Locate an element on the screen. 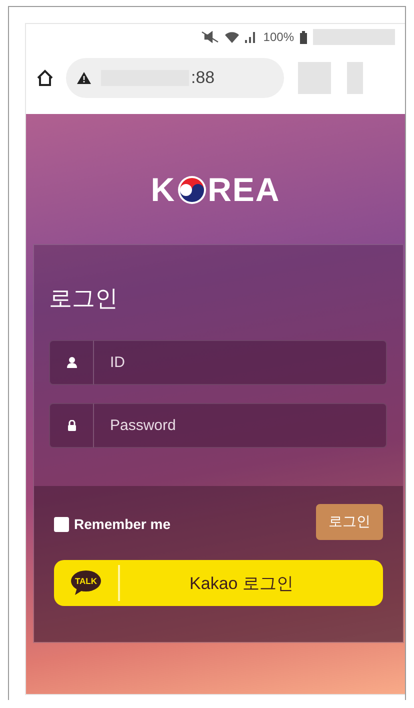 This screenshot has height=708, width=414. taegeuk-icon is located at coordinates (191, 190).